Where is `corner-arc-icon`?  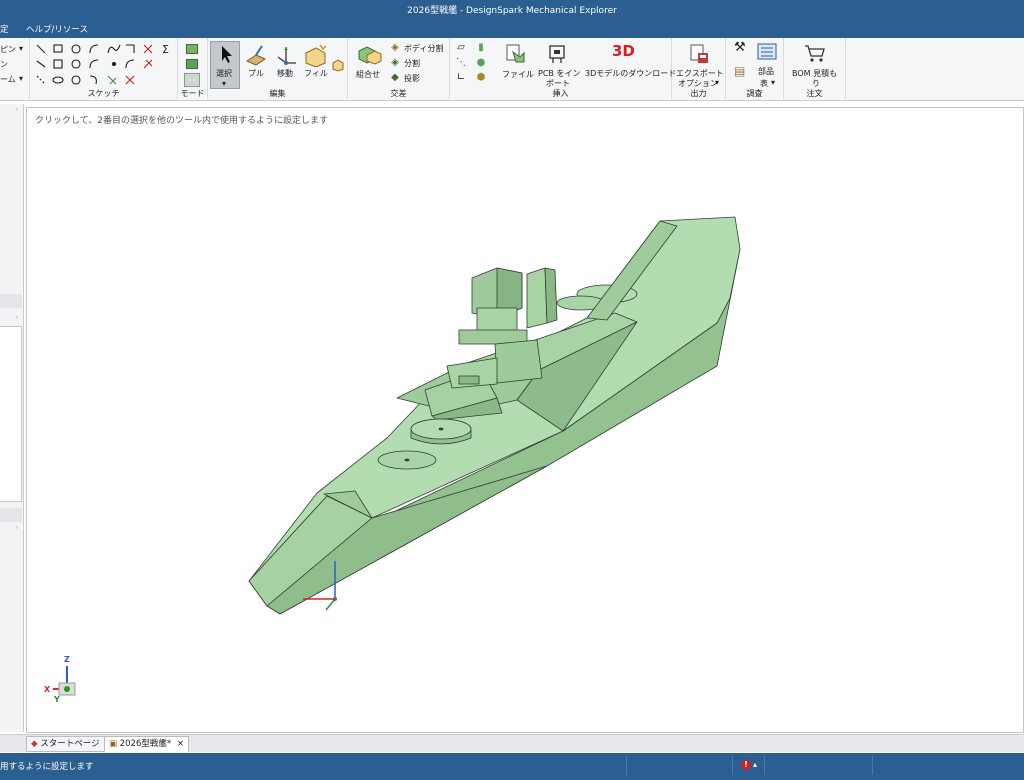
corner-arc-icon is located at coordinates (130, 48).